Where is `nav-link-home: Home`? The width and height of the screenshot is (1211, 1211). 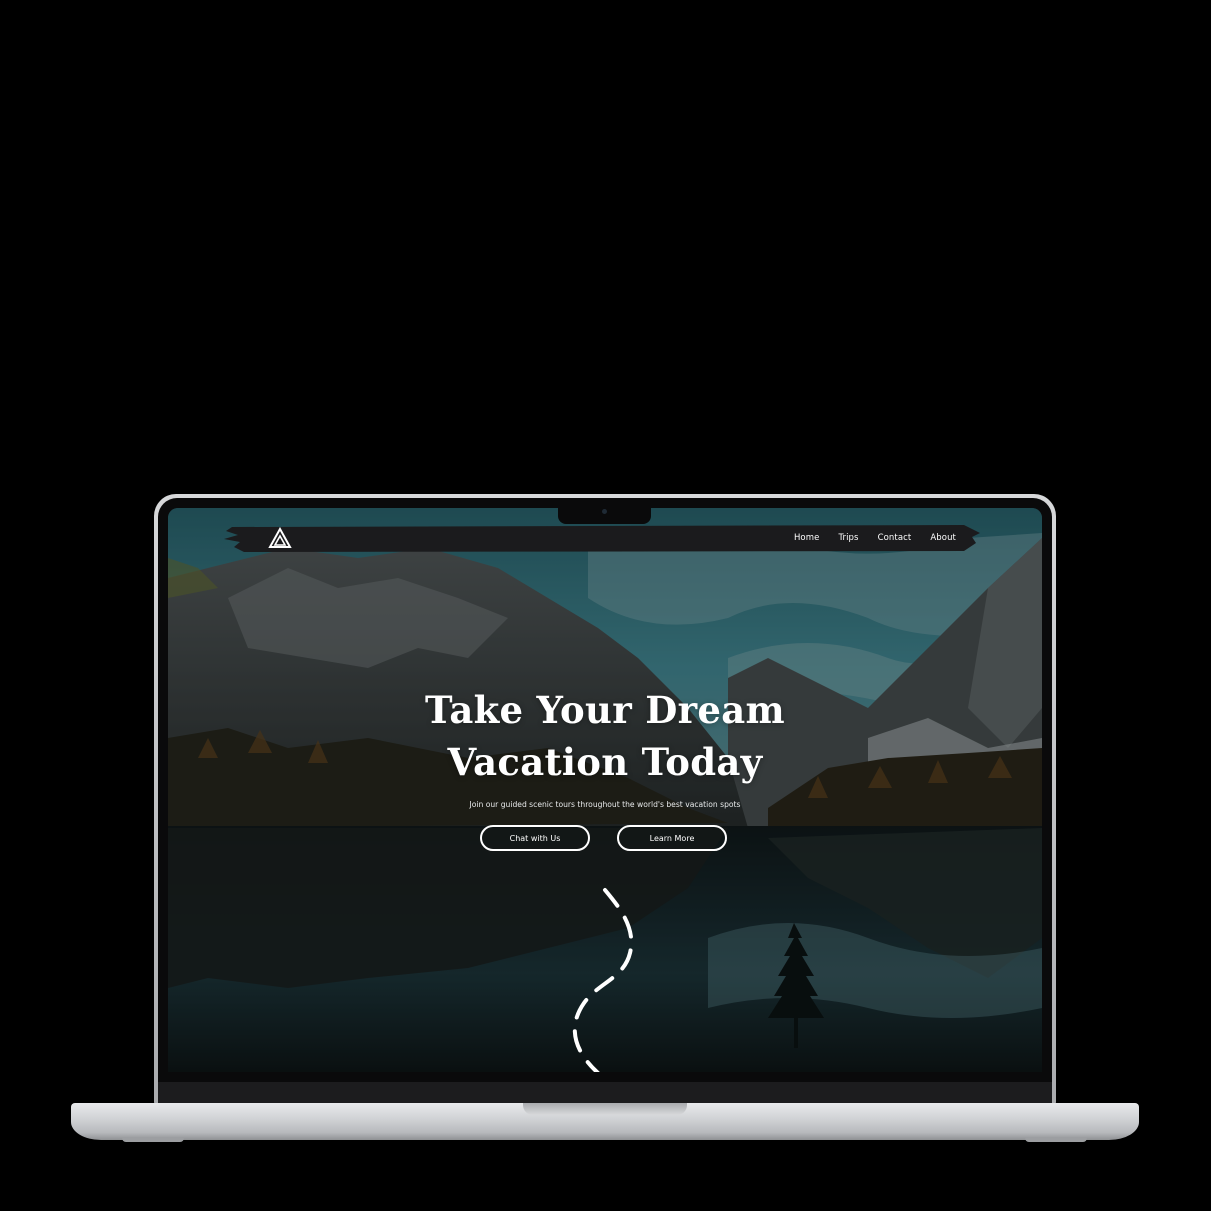 nav-link-home: Home is located at coordinates (807, 538).